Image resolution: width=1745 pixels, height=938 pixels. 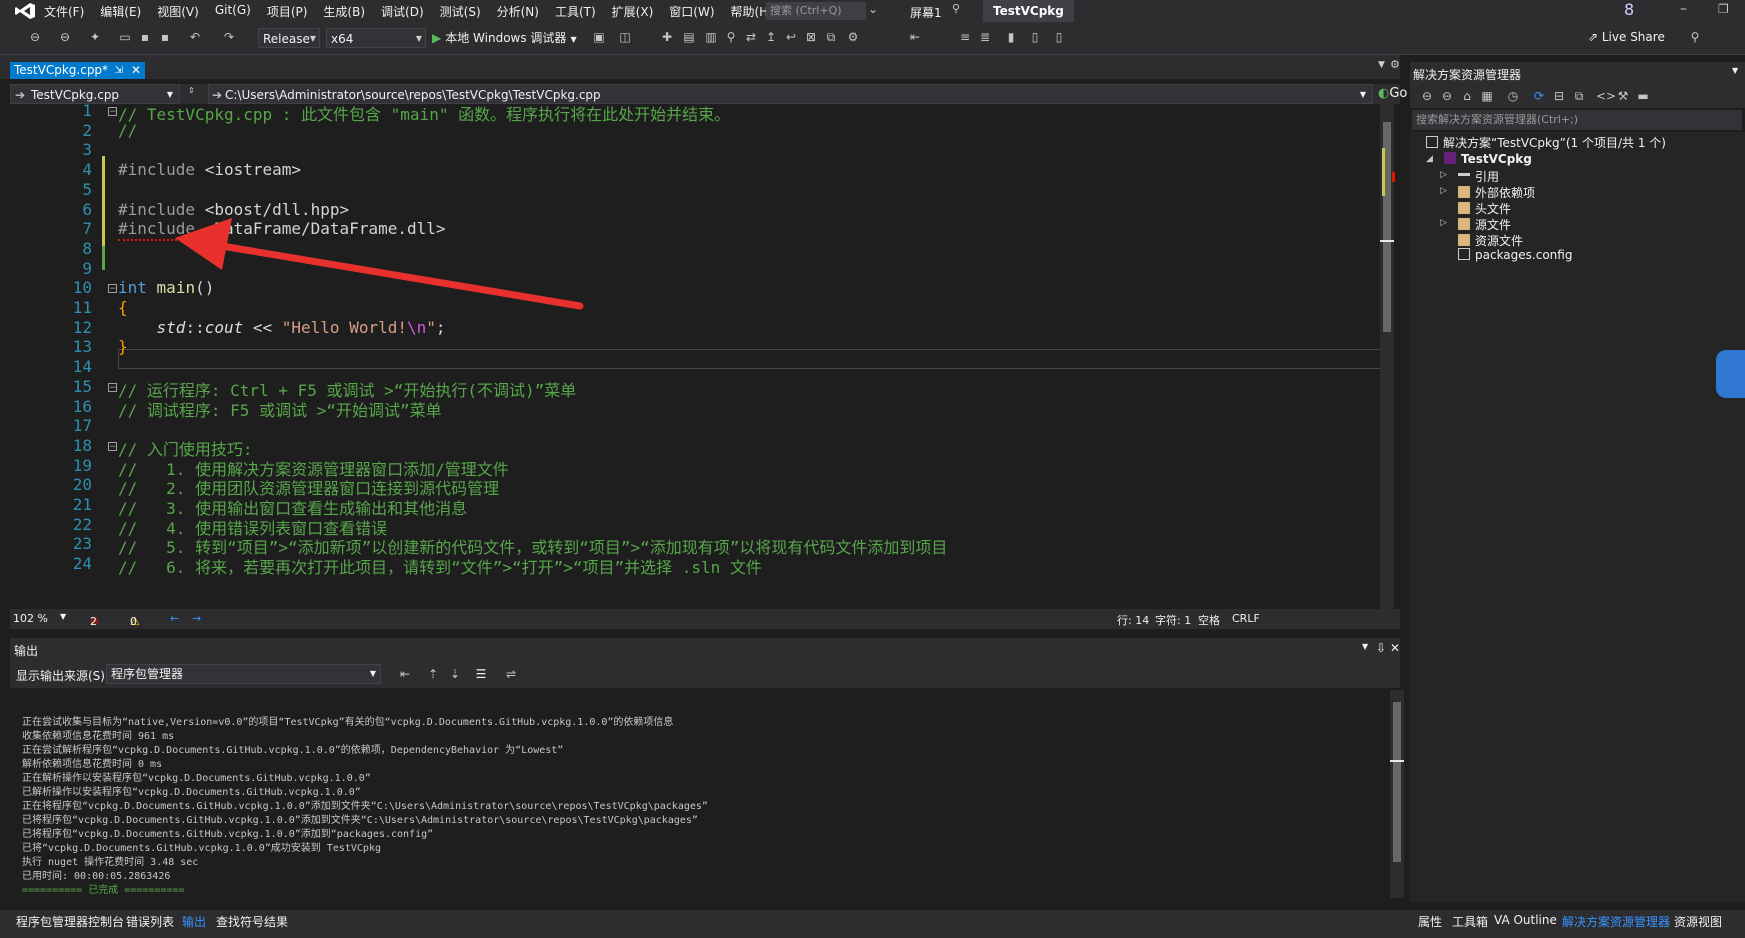 What do you see at coordinates (1395, 648) in the screenshot?
I see `close-icon: ✕` at bounding box center [1395, 648].